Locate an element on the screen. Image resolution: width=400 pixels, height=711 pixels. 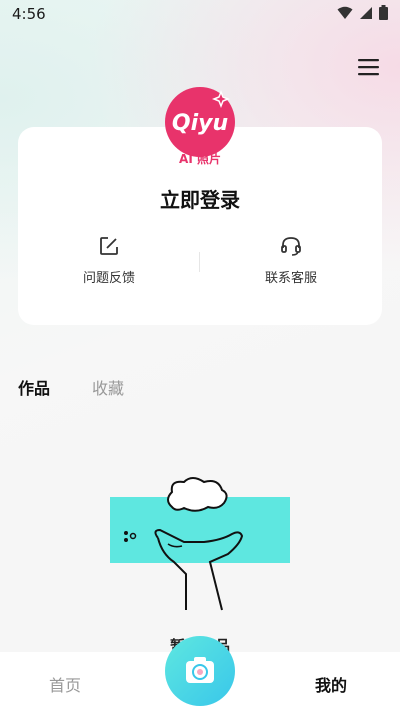
status-icons is located at coordinates (362, 12).